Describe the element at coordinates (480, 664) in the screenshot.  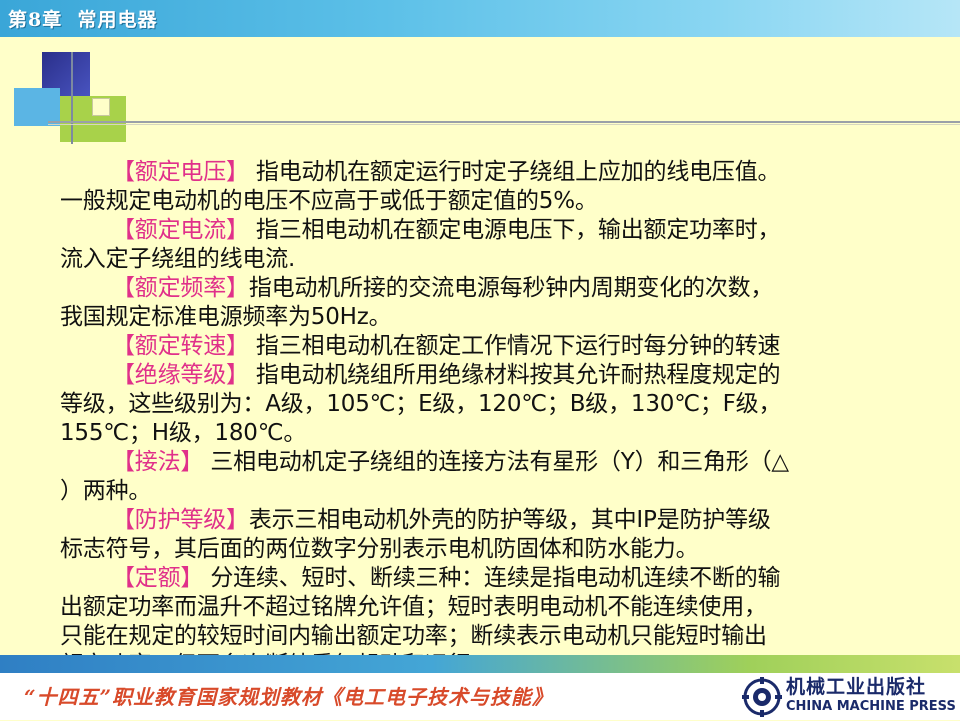
I see `footer-stripe` at that location.